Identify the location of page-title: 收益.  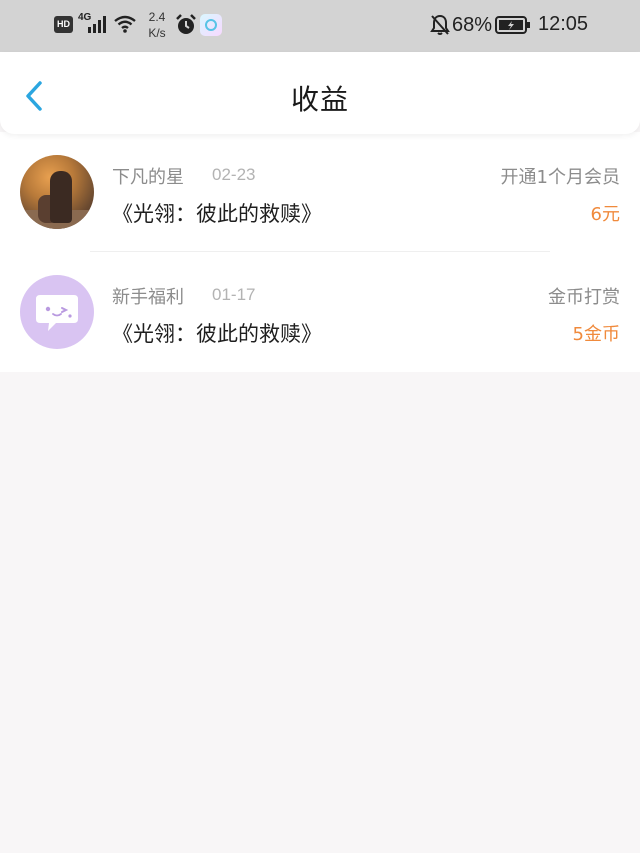
(319, 99).